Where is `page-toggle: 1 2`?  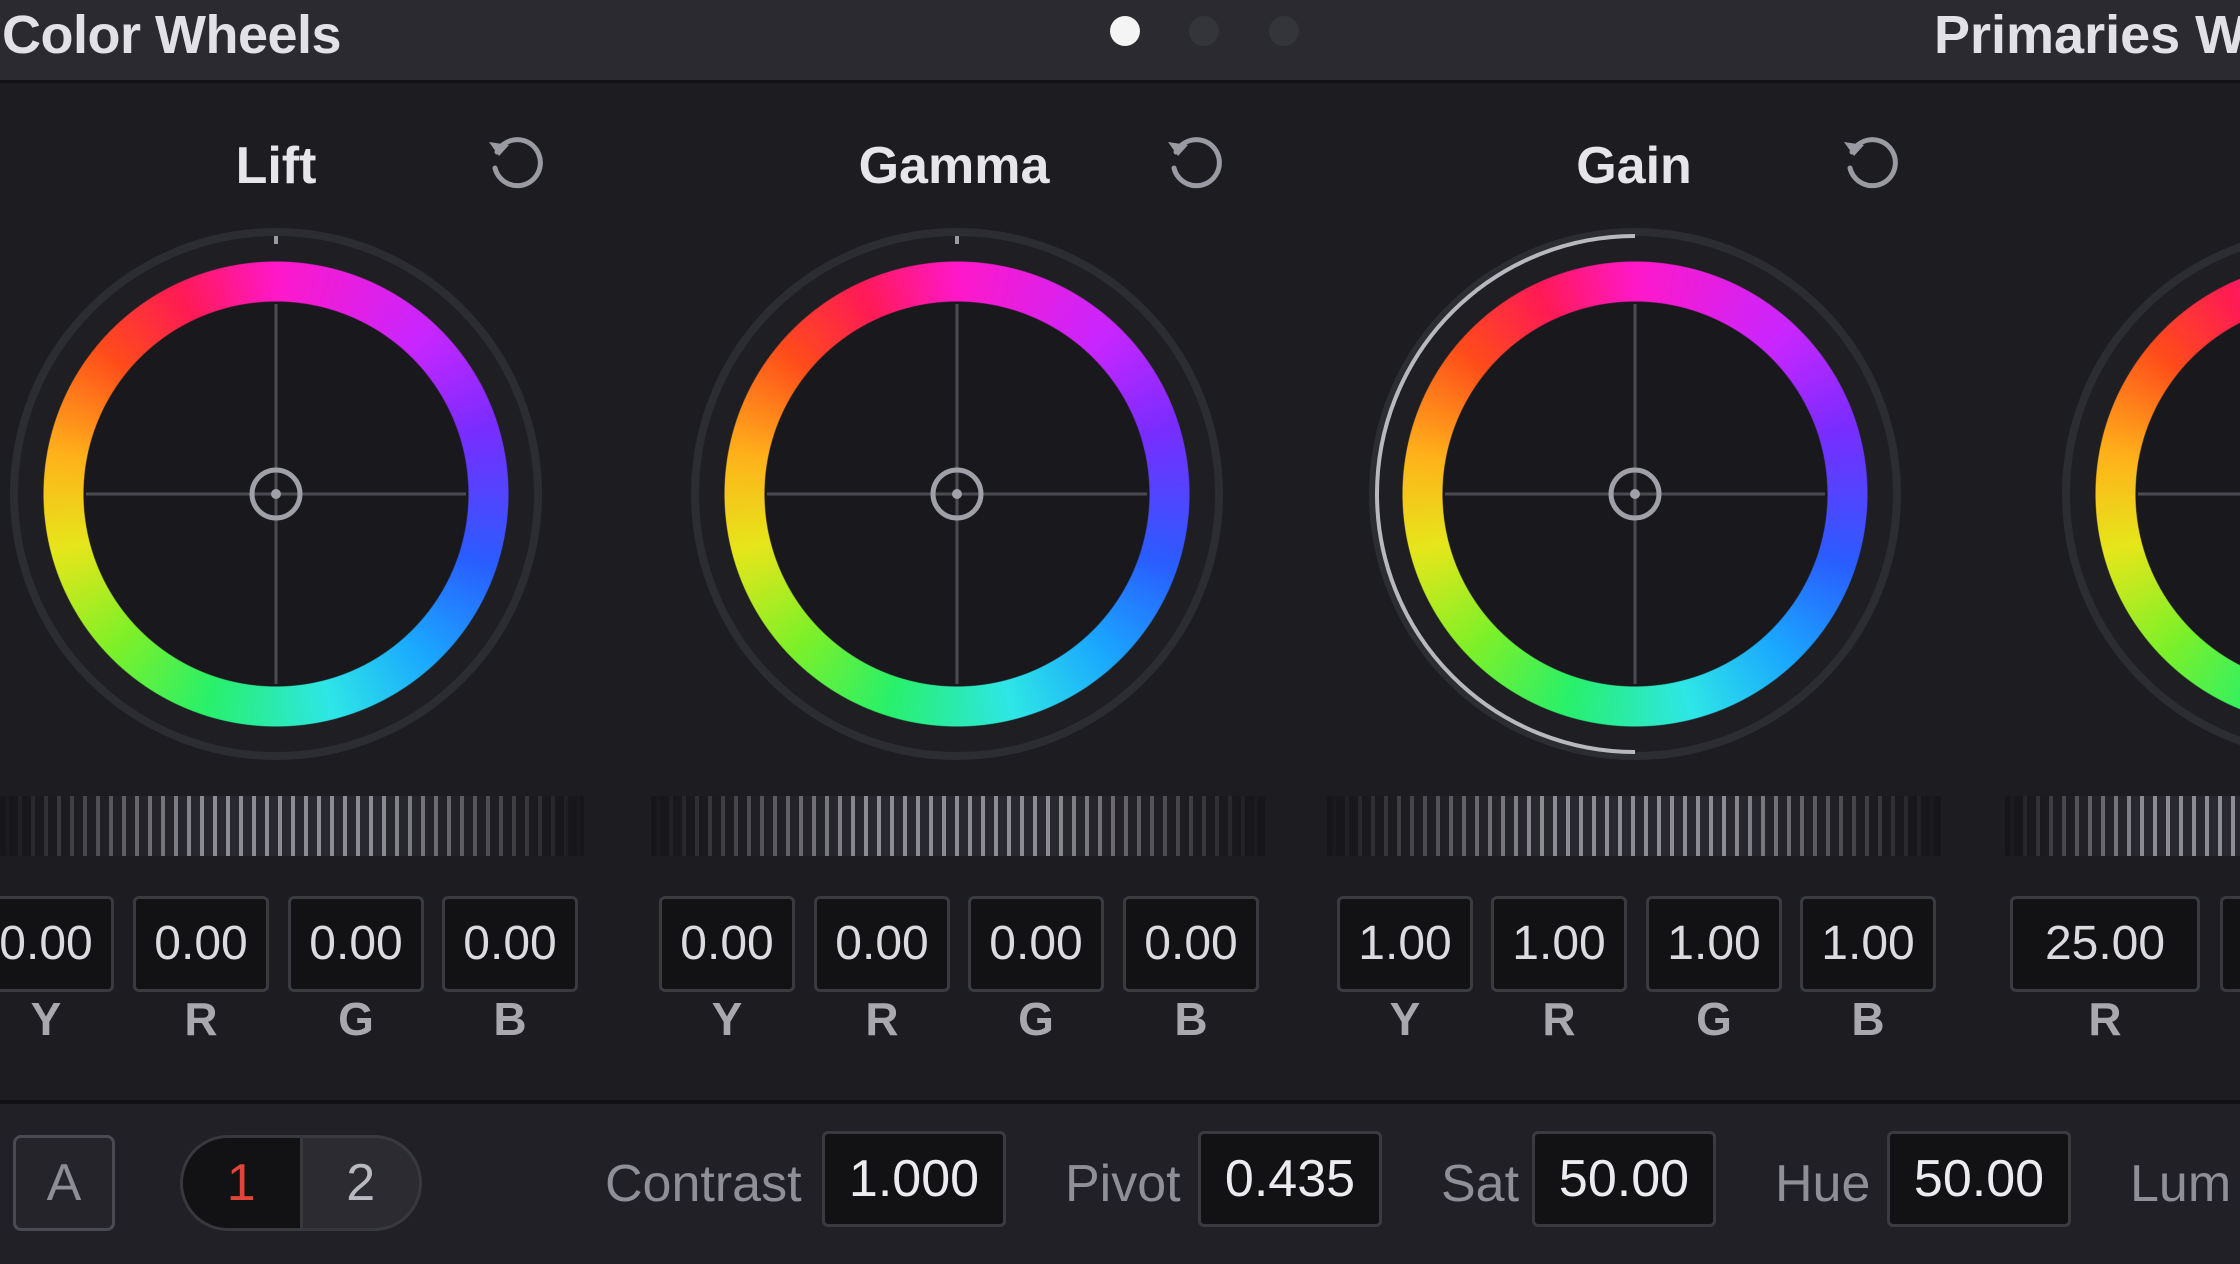
page-toggle: 1 2 is located at coordinates (301, 1183).